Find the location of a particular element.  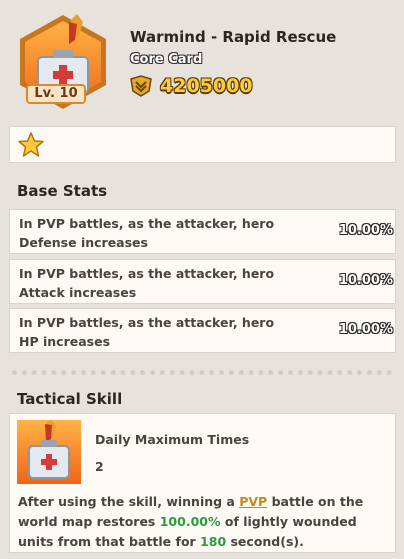

card-type: Core Card is located at coordinates (166, 59).